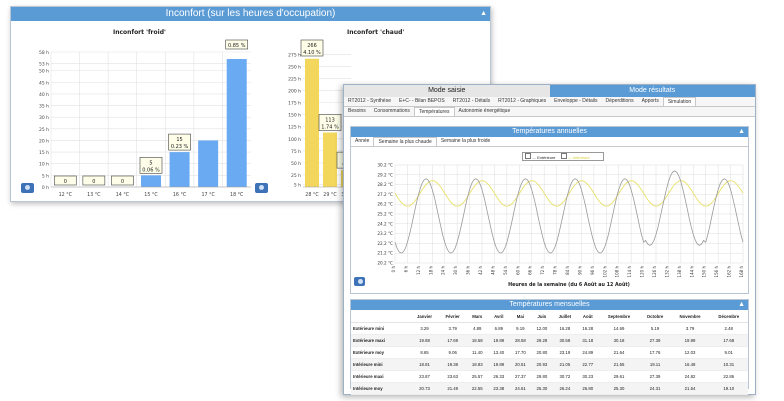  I want to click on table-cell: 18.58, so click(477, 340).